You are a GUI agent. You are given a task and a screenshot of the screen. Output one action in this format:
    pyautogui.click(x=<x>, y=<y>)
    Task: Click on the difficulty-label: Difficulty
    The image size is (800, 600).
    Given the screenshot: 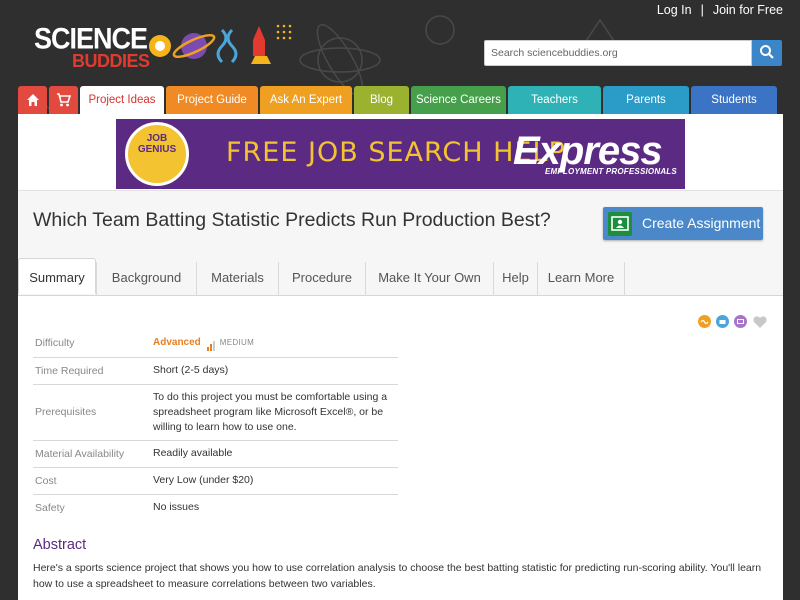 What is the action you would take?
    pyautogui.click(x=92, y=344)
    